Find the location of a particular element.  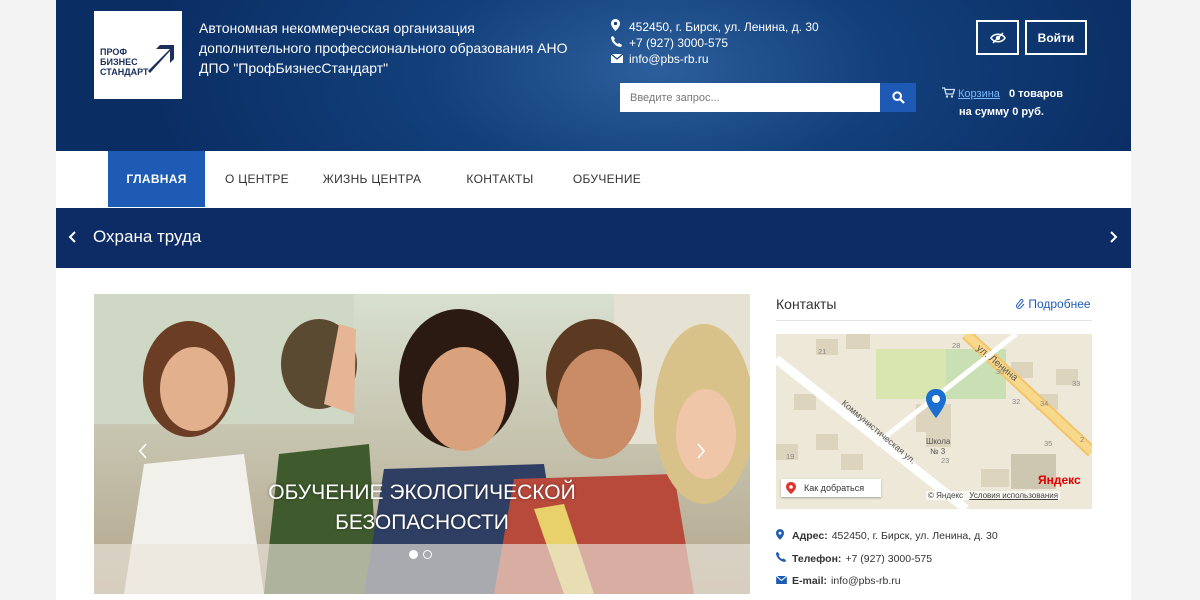

search-button is located at coordinates (898, 97).